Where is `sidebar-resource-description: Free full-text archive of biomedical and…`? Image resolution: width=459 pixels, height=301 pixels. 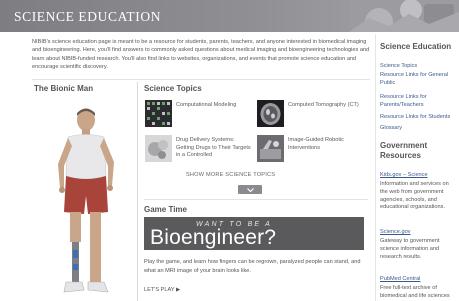
sidebar-resource-description: Free full-text archive of biomedical and… is located at coordinates (415, 292).